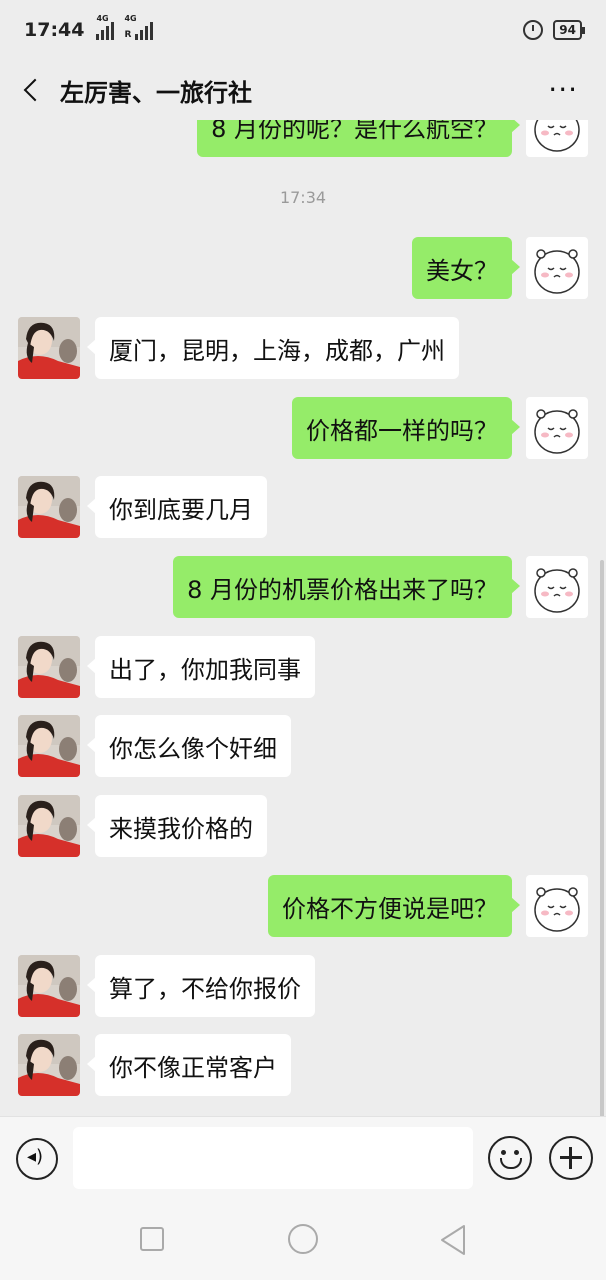 The height and width of the screenshot is (1280, 606). Describe the element at coordinates (177, 826) in the screenshot. I see `message-bubble: 来摸我价格的` at that location.